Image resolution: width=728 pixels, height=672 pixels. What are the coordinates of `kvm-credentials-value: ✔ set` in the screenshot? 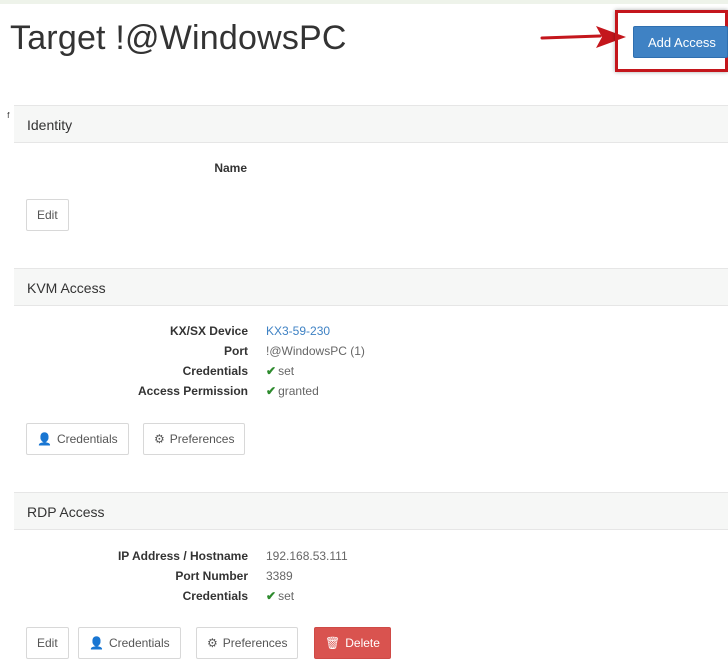 It's located at (280, 371).